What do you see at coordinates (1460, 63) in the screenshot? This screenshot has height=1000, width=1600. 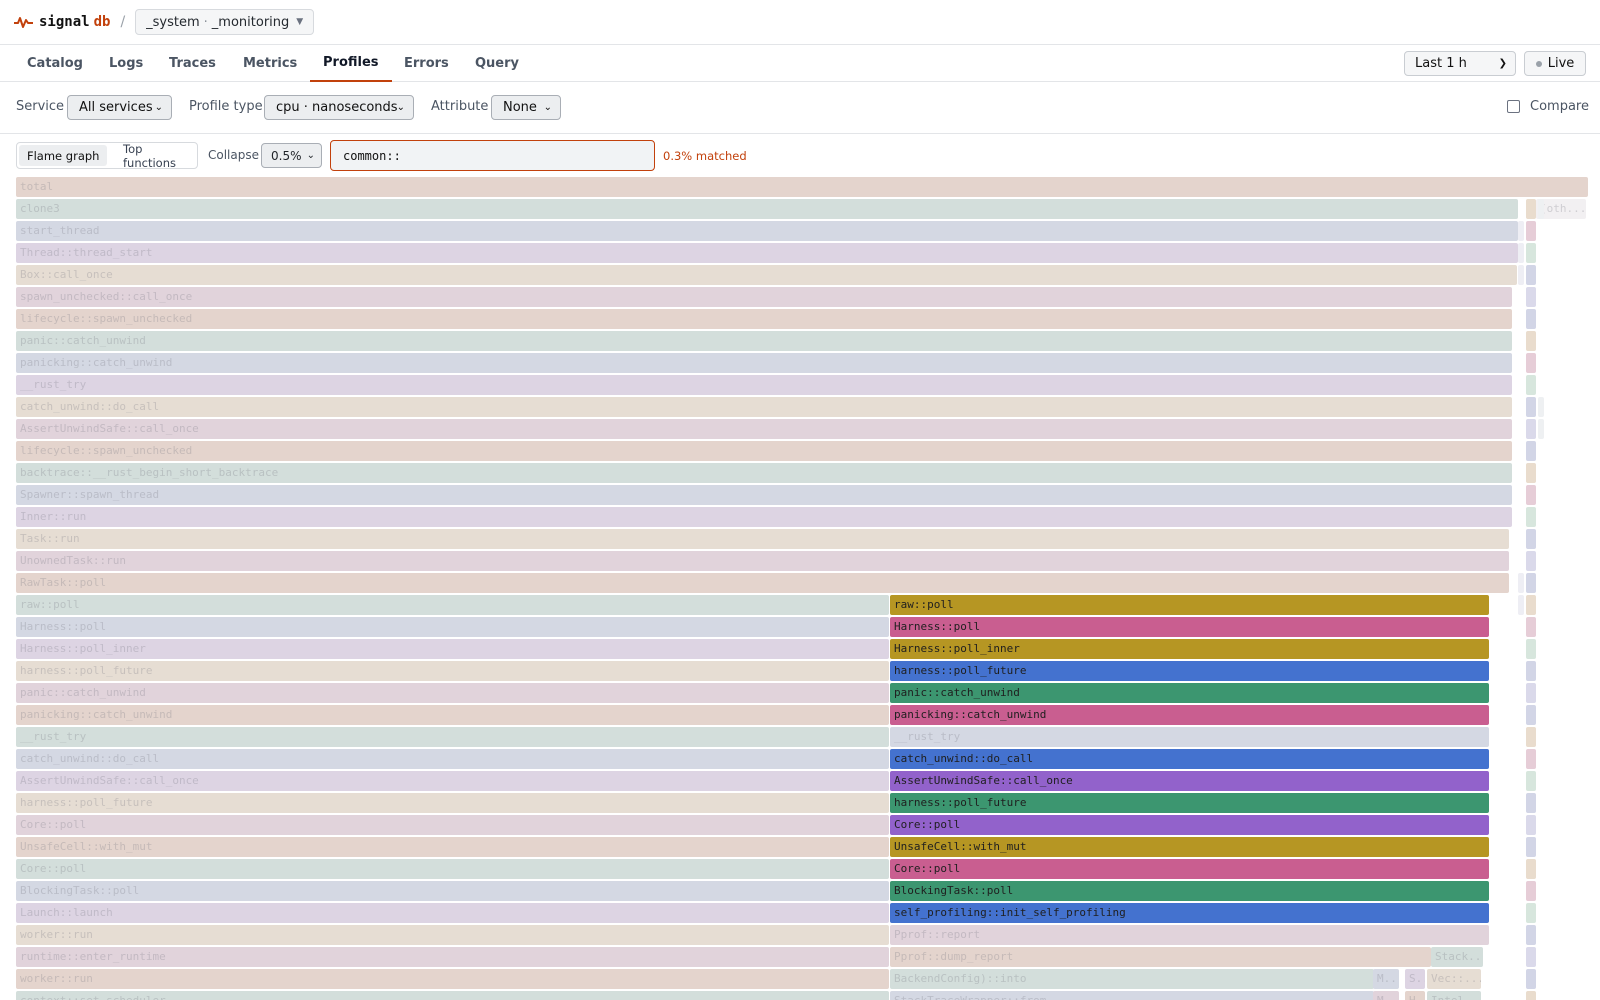 I see `time-range-select: Last 1 h ❯` at bounding box center [1460, 63].